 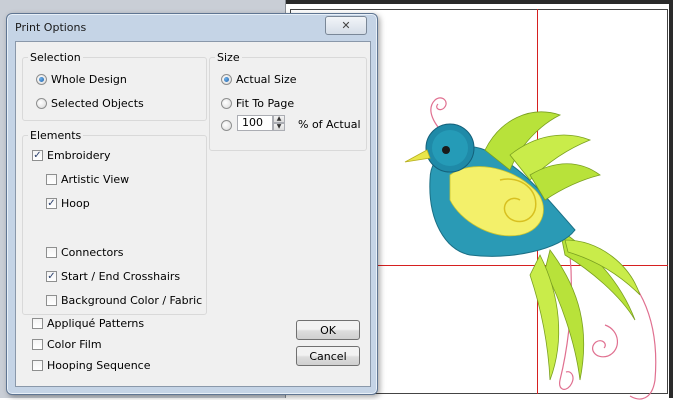 I want to click on checkbox-applique-patterns: Appliqué Patterns, so click(x=88, y=323).